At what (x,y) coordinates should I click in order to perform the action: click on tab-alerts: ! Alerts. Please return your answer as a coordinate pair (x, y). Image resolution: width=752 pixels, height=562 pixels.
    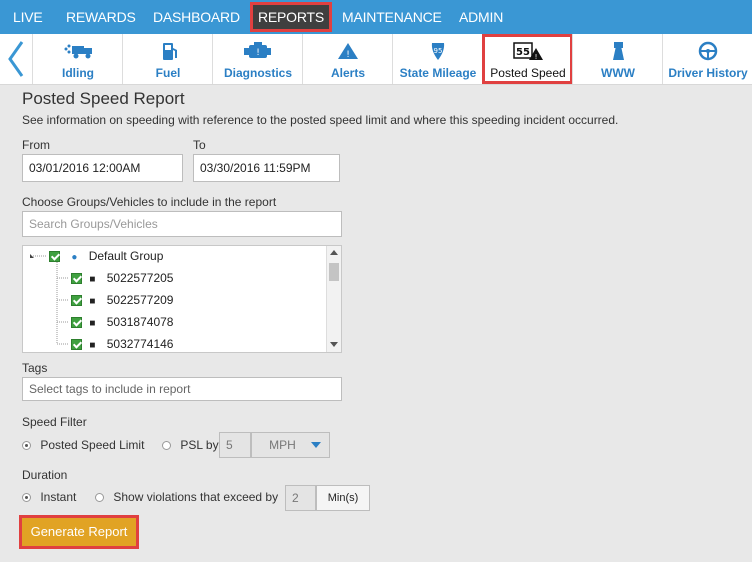
    Looking at the image, I should click on (347, 59).